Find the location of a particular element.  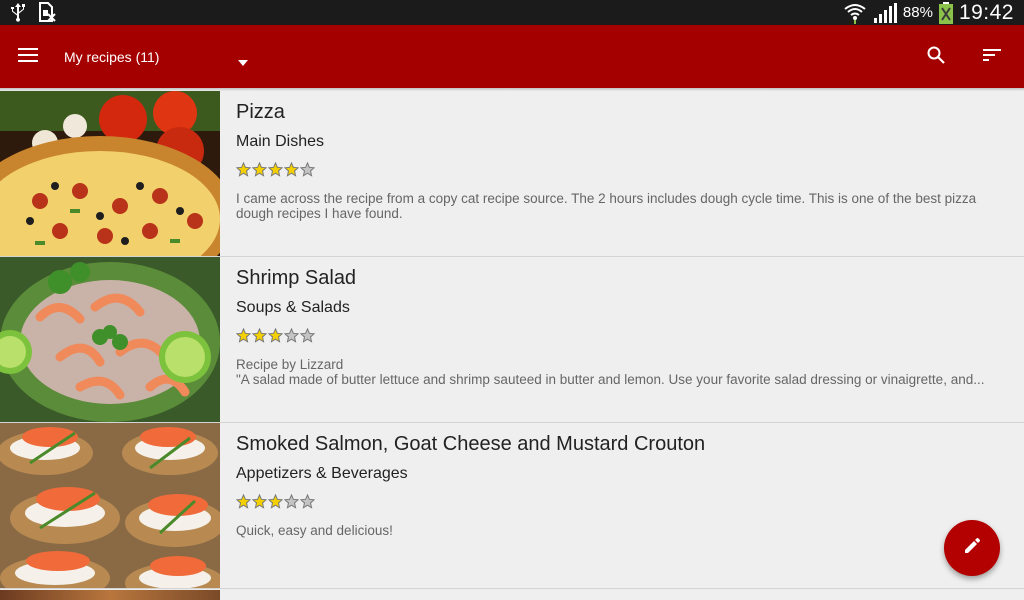

recipe-row-partial is located at coordinates (512, 595).